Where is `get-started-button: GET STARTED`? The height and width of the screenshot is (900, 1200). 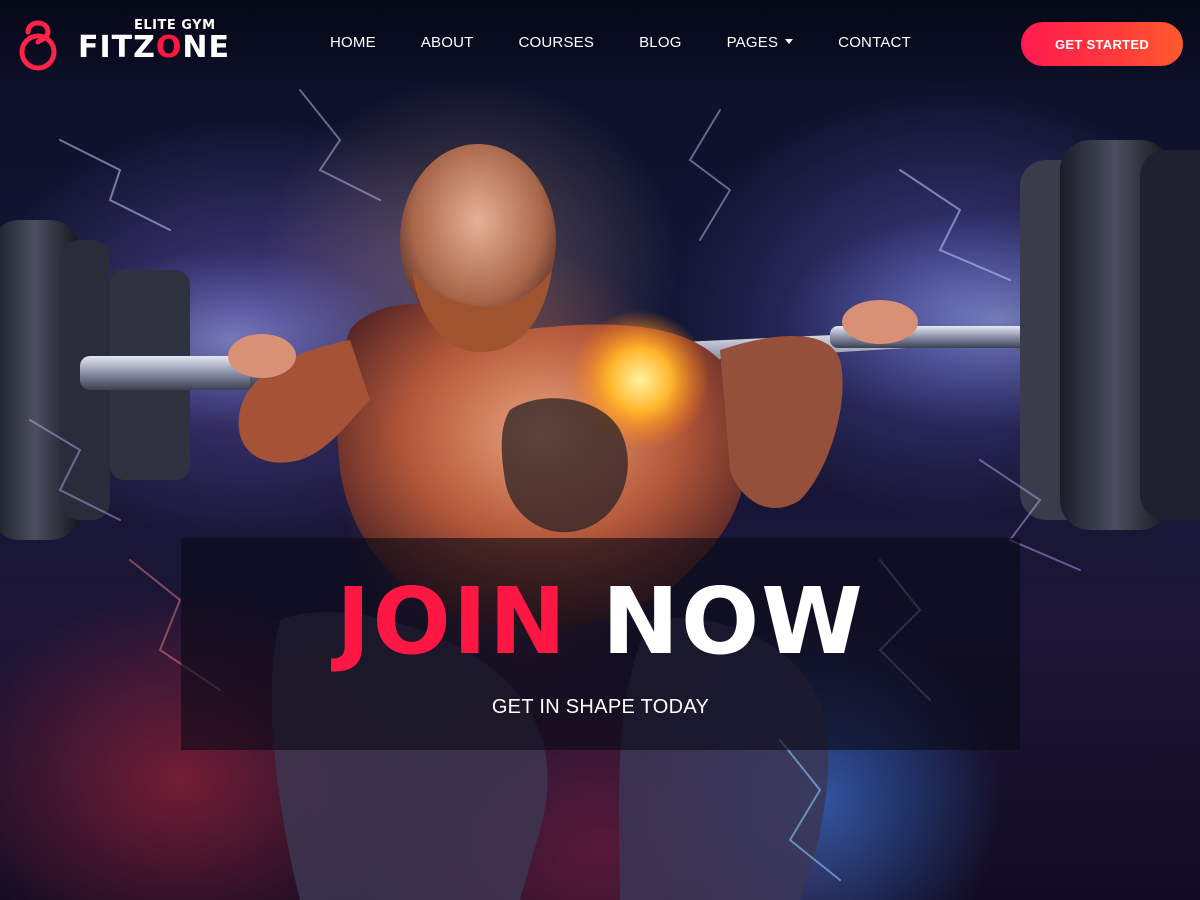
get-started-button: GET STARTED is located at coordinates (1102, 44).